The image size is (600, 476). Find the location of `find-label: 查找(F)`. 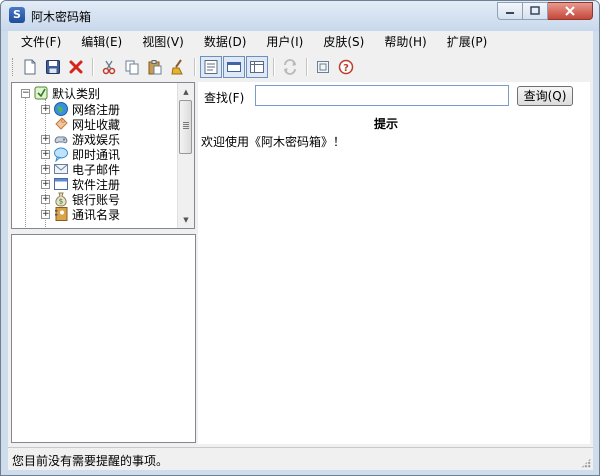

find-label: 查找(F) is located at coordinates (224, 98).